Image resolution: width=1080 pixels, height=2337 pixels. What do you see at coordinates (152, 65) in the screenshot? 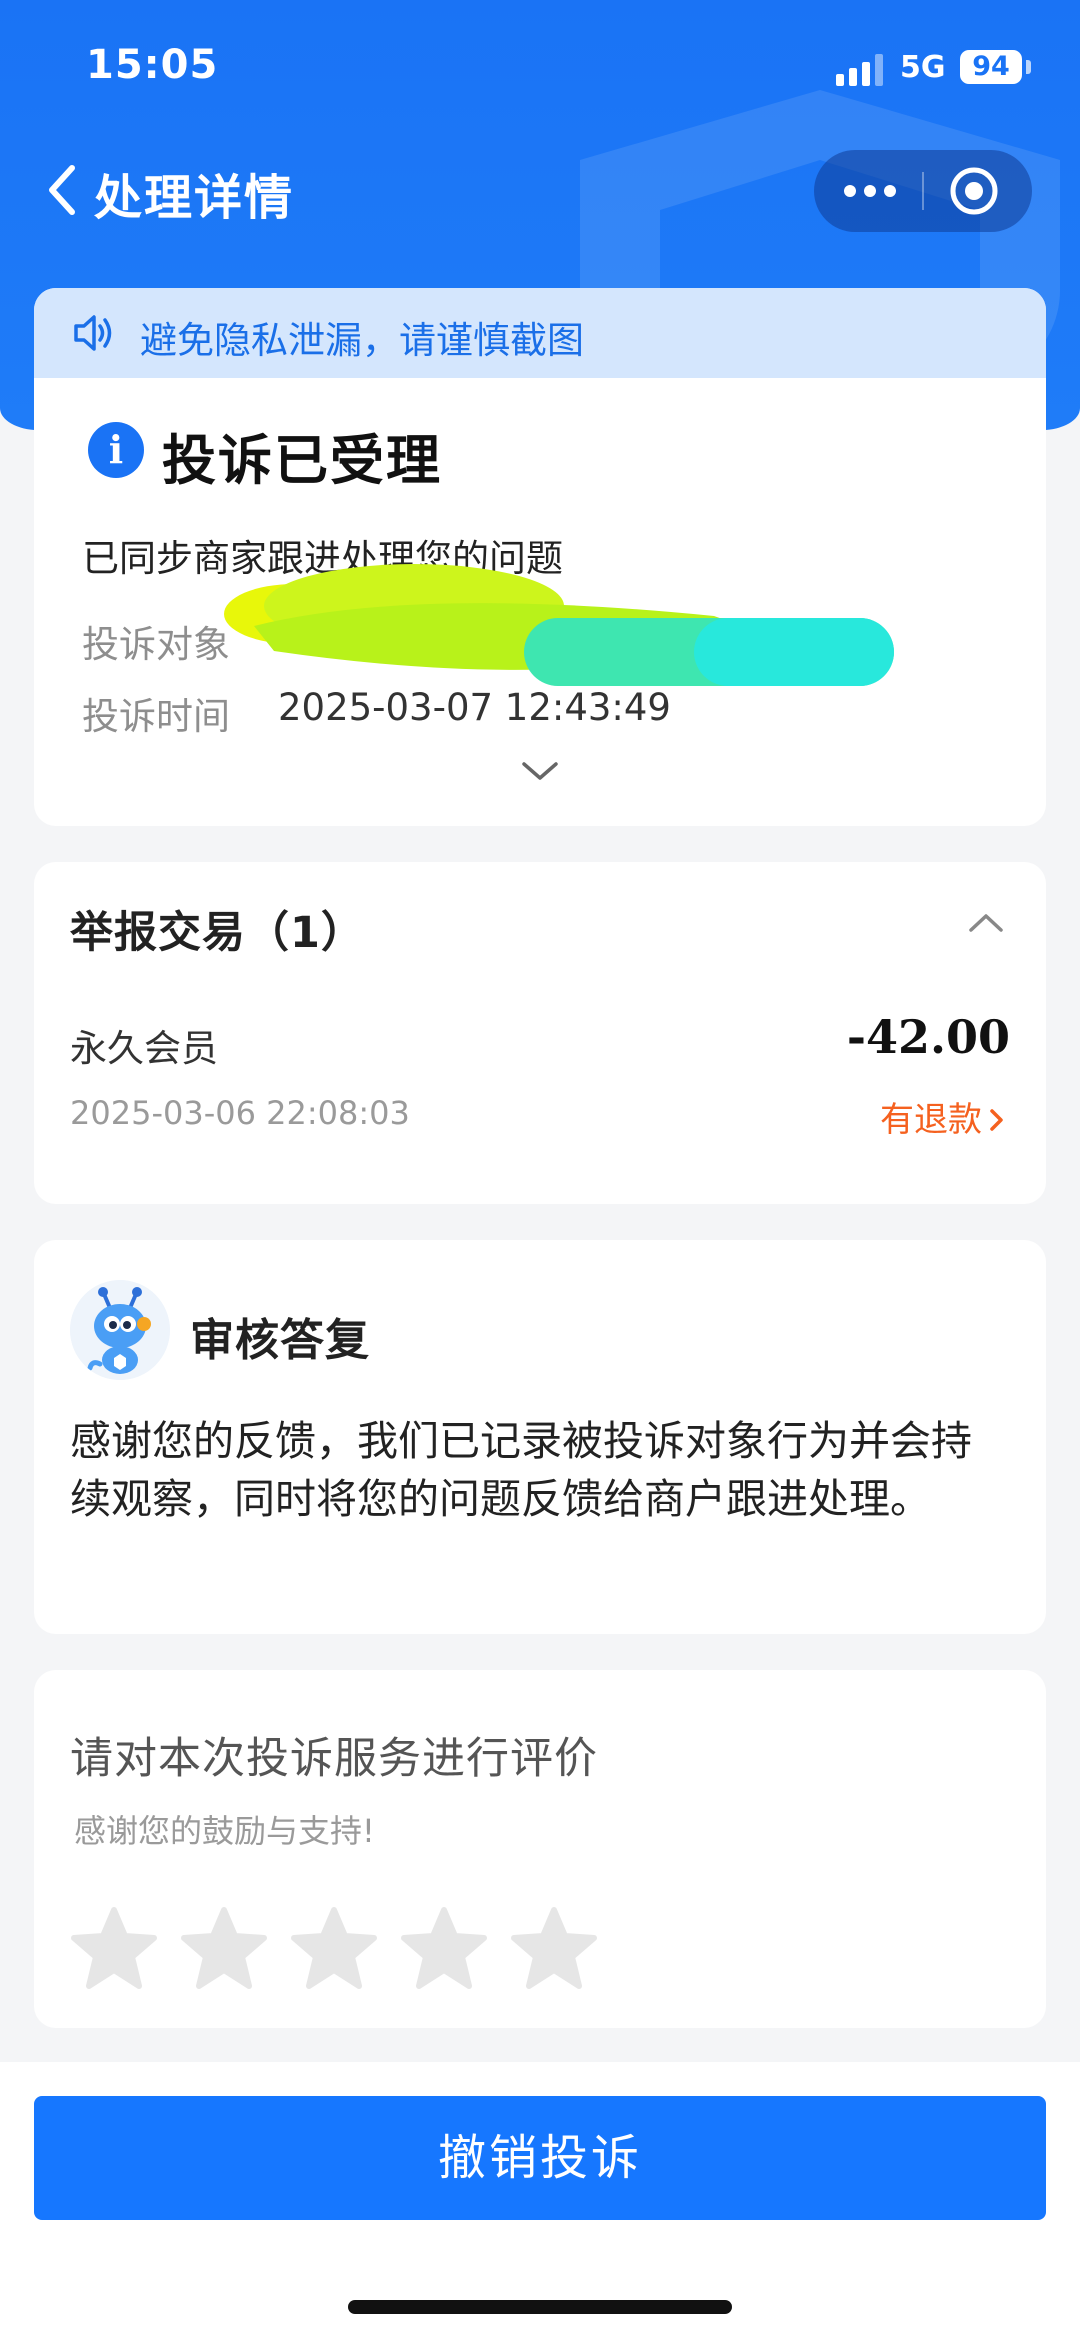
I see `status-time: 15:05` at bounding box center [152, 65].